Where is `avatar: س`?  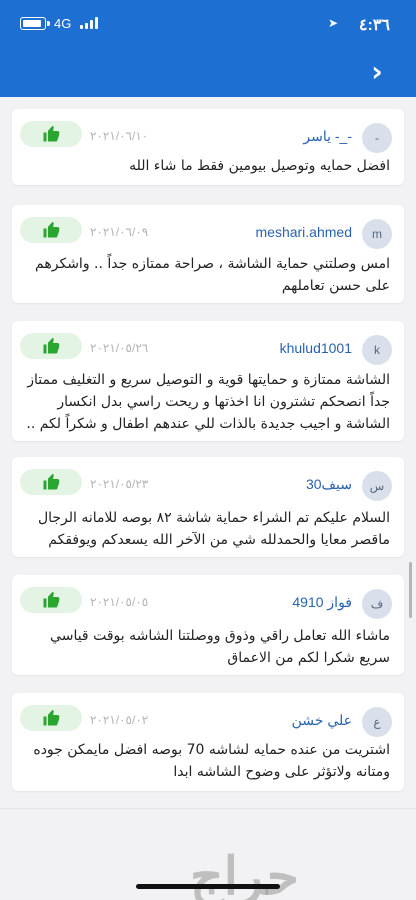 avatar: س is located at coordinates (377, 486).